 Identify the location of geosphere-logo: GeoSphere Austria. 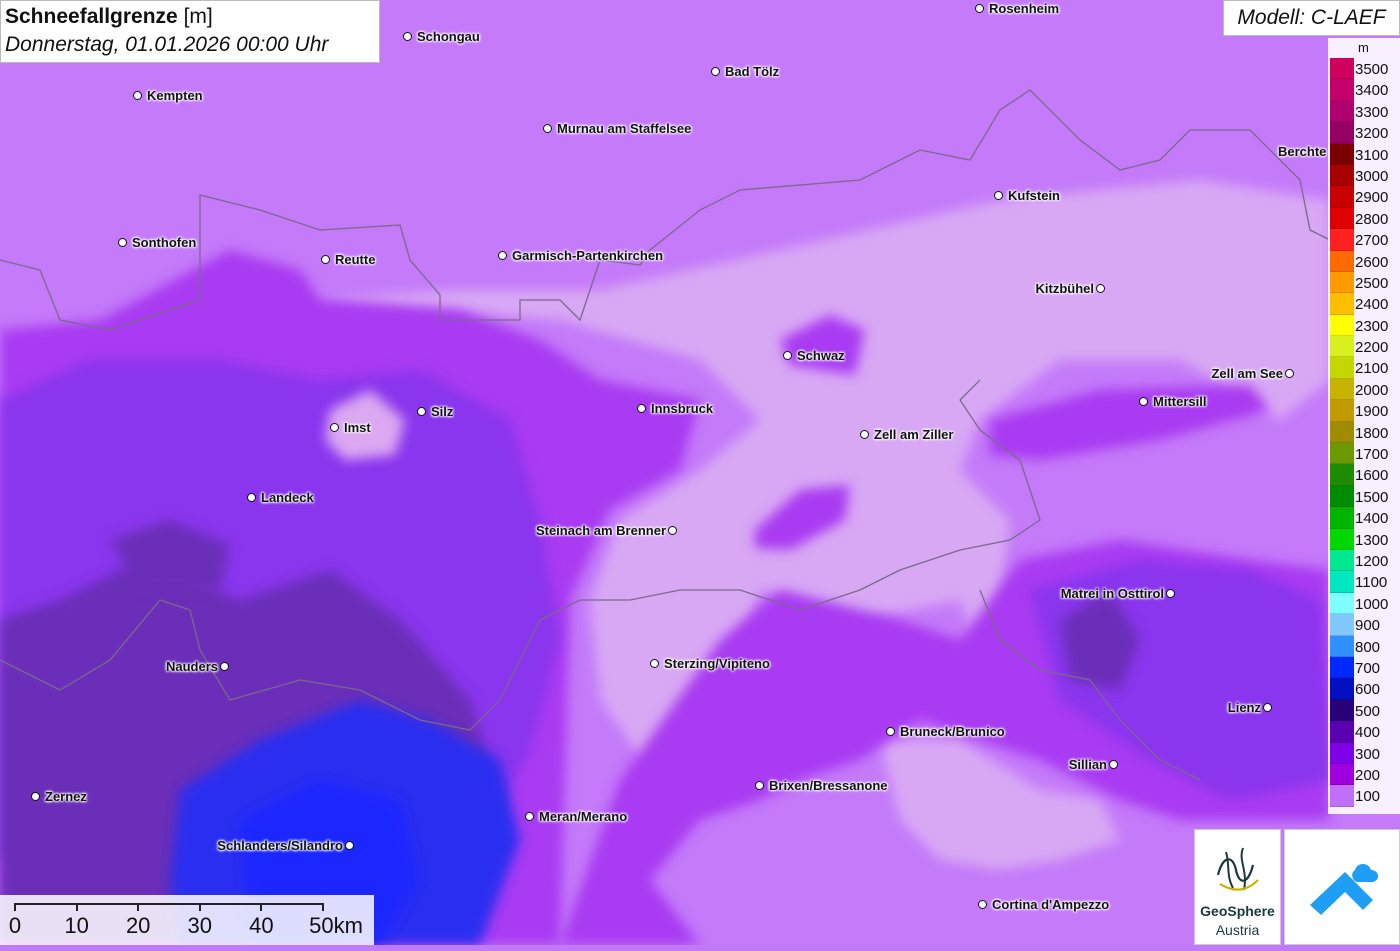
(1237, 887).